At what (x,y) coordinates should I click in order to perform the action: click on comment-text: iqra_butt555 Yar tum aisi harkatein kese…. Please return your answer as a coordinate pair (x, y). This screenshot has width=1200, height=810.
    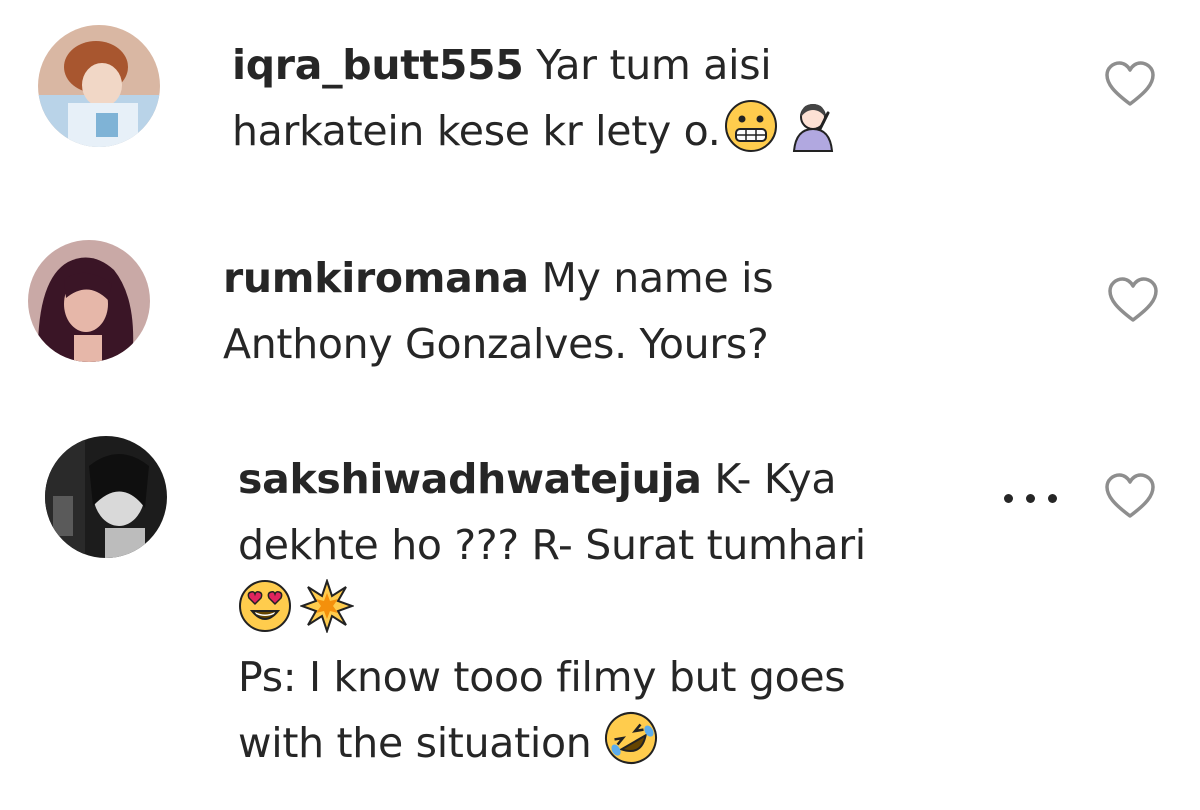
    Looking at the image, I should click on (540, 98).